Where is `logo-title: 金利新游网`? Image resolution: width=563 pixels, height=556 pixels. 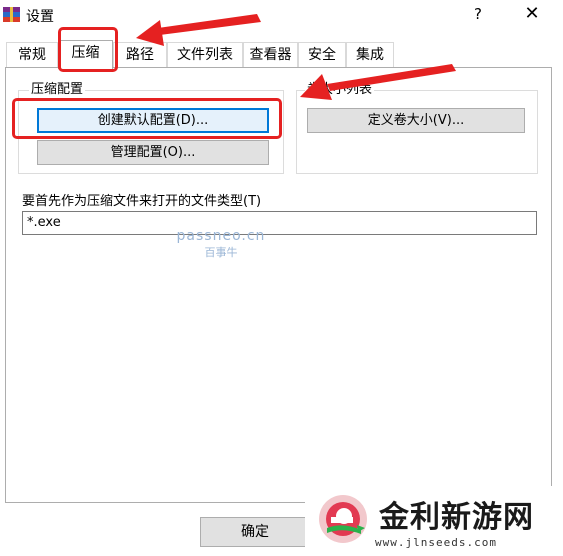 logo-title: 金利新游网 is located at coordinates (456, 517).